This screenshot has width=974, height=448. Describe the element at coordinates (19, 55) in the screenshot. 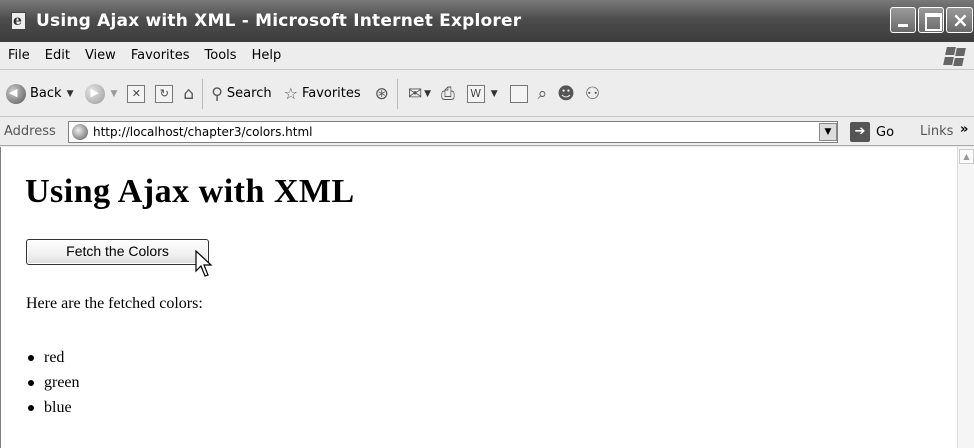

I see `menu-file: File` at that location.